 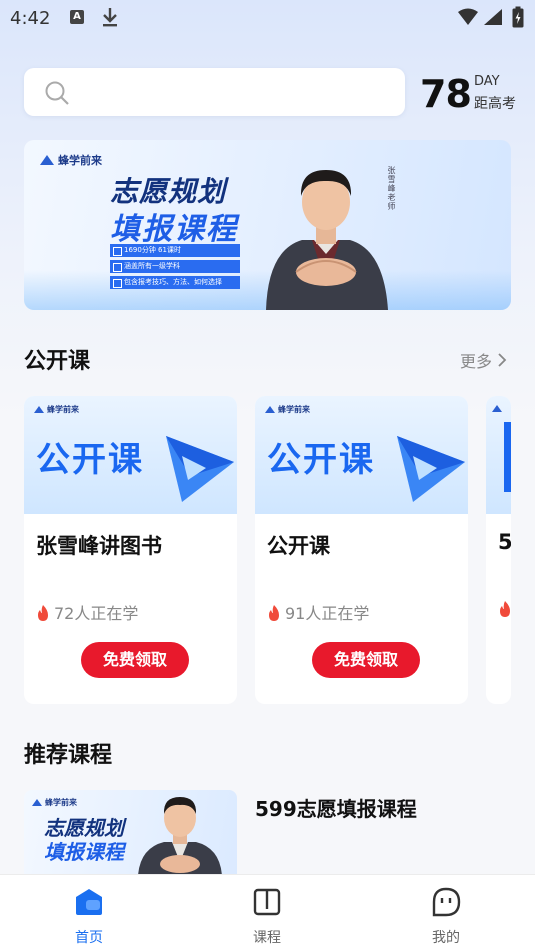 I want to click on section-title-open-courses: 公开课, so click(x=57, y=361).